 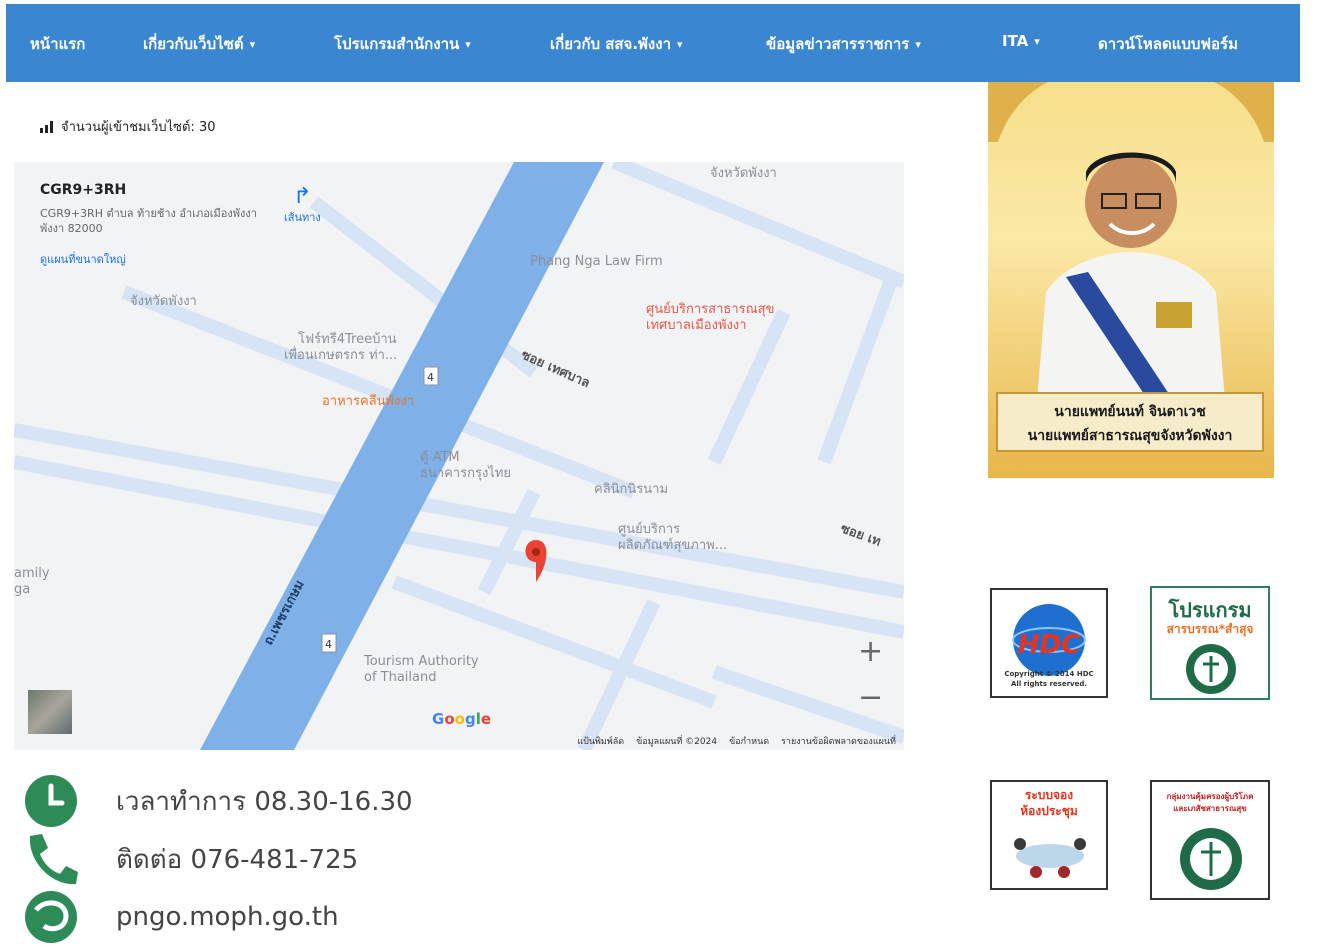 I want to click on visitor-counter: จำนวนผู้เข้าชมเว็บไซต์: 30, so click(x=127, y=126).